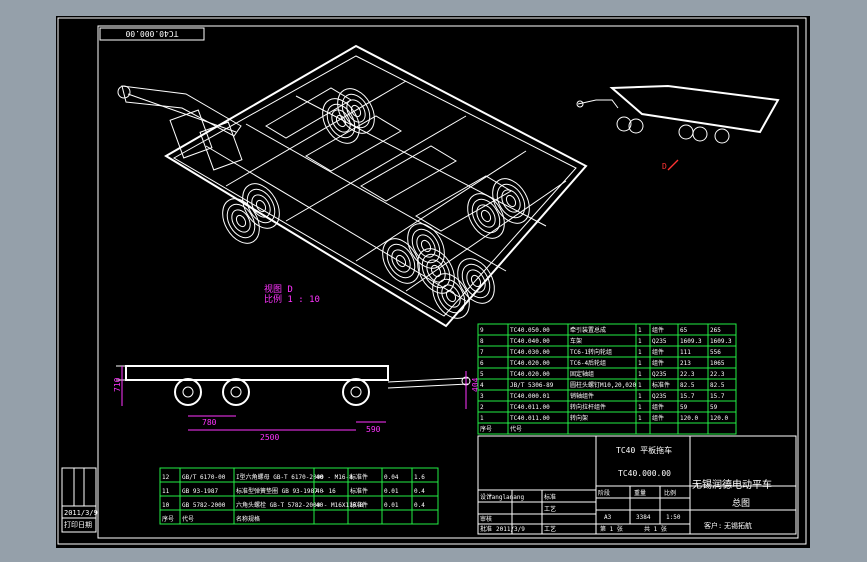 This screenshot has width=867, height=562. Describe the element at coordinates (608, 517) in the screenshot. I see `stage-value: A3` at that location.